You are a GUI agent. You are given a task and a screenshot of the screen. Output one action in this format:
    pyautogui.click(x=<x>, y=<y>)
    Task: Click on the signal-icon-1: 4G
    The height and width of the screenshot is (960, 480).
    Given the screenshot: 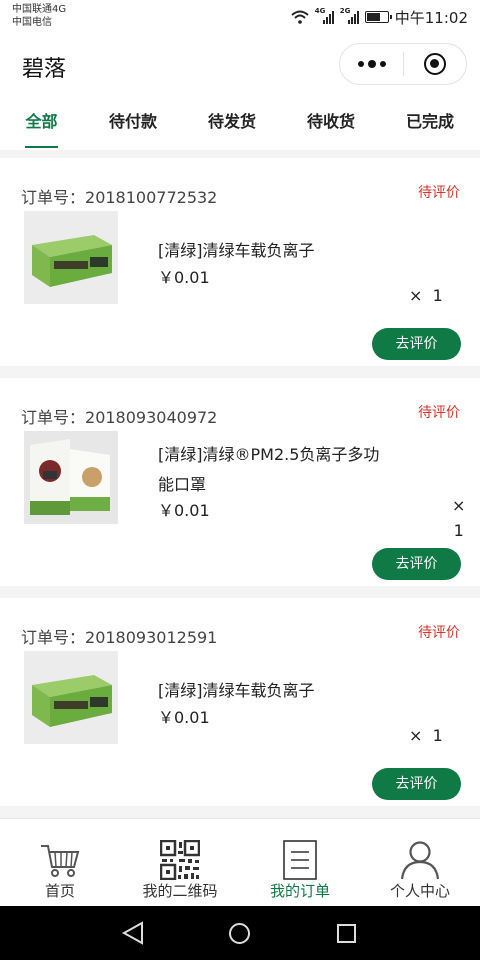 What is the action you would take?
    pyautogui.click(x=324, y=15)
    